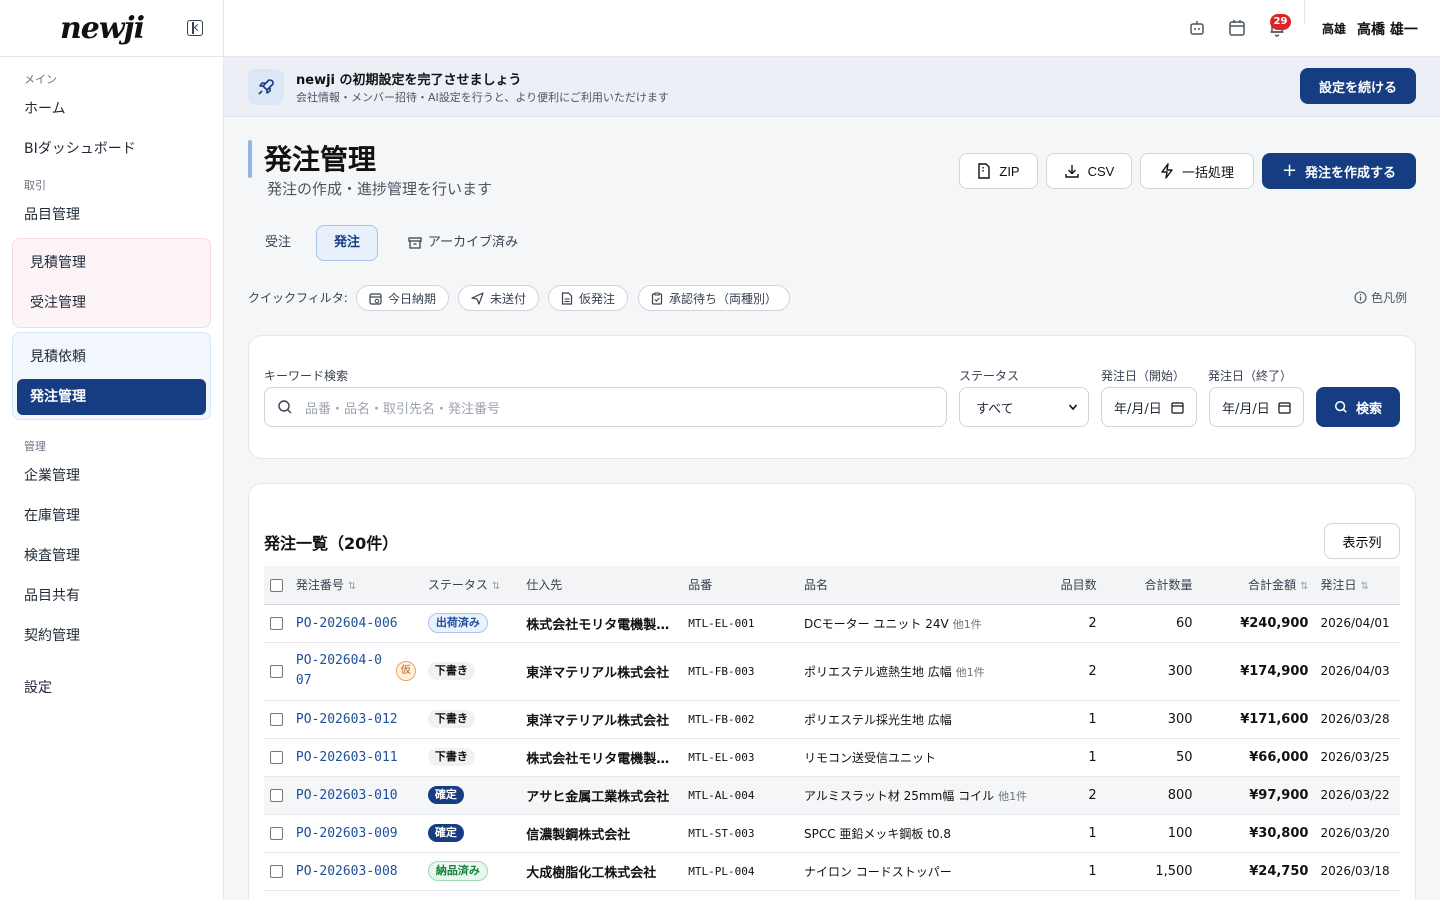 The image size is (1440, 900). Describe the element at coordinates (347, 833) in the screenshot. I see `po-number-link: PO-202603-009` at that location.